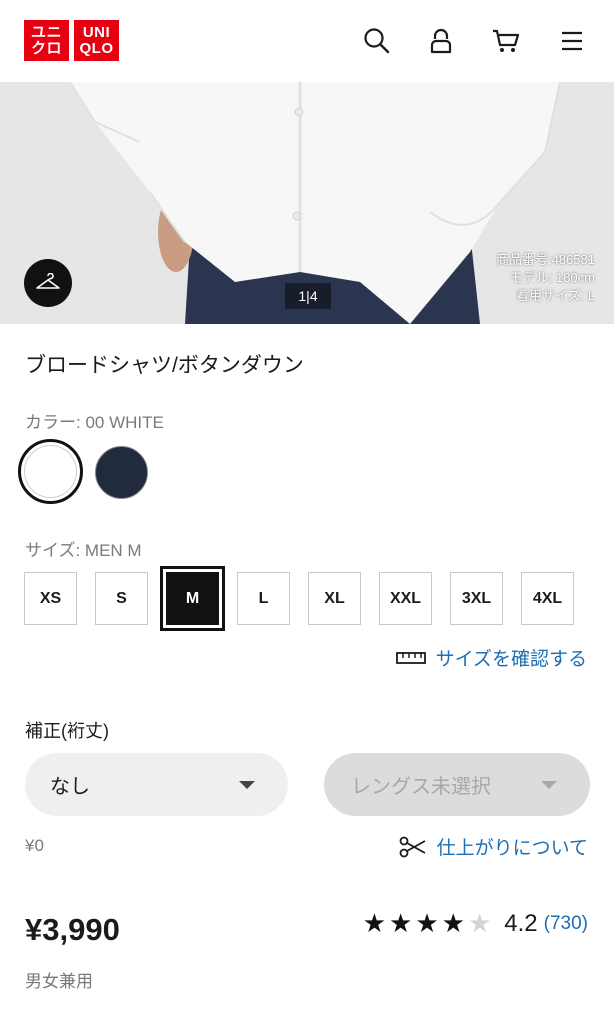 The image size is (614, 1024). What do you see at coordinates (34, 845) in the screenshot?
I see `alteration-price: ¥0` at bounding box center [34, 845].